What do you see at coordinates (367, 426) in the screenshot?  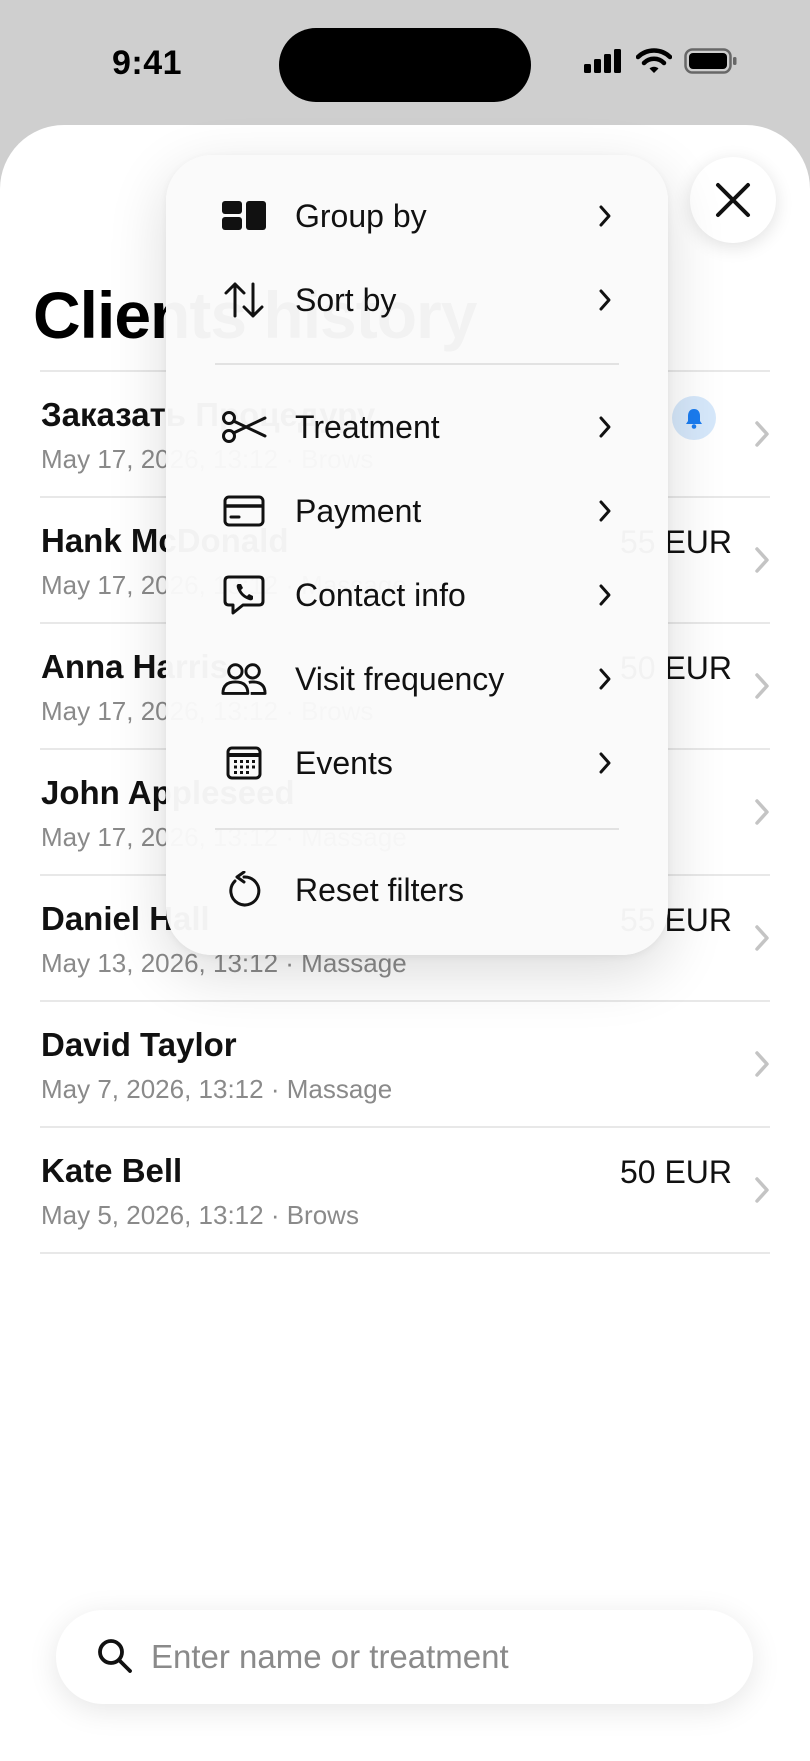 I see `menu-item-label: Treatment` at bounding box center [367, 426].